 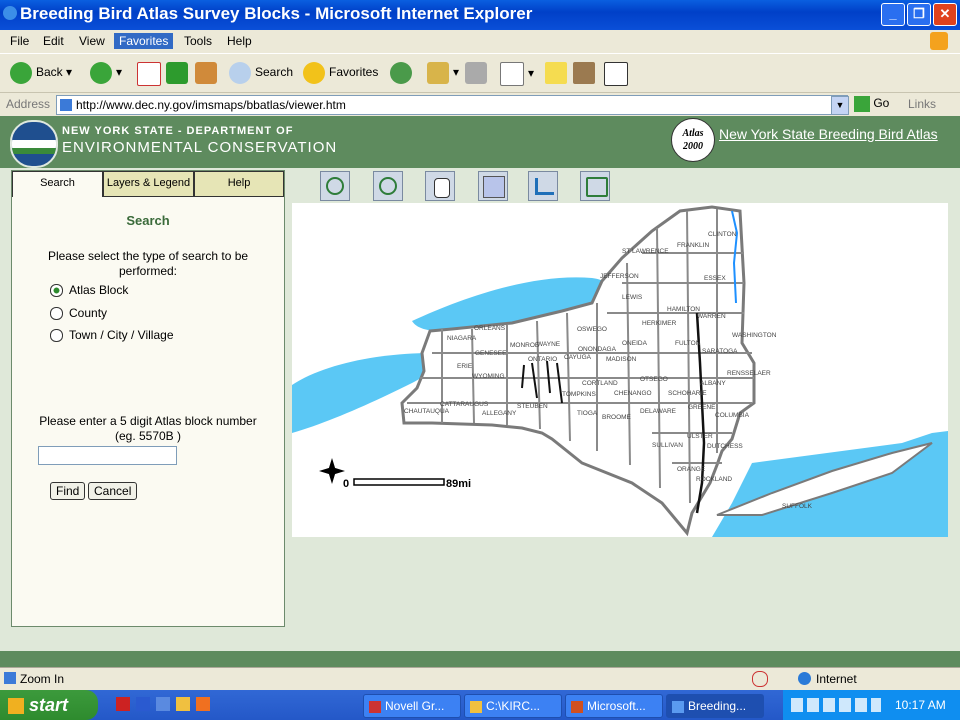 What do you see at coordinates (939, 41) in the screenshot?
I see `windows-flag-icon` at bounding box center [939, 41].